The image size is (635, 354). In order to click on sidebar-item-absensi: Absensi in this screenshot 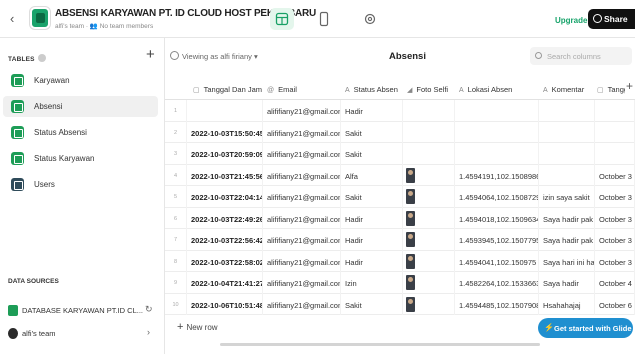, I will do `click(80, 106)`.